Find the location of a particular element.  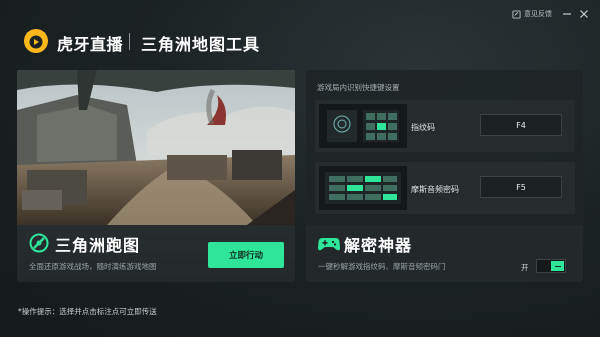

hotkey-label-morse: 摩斯音频密码 is located at coordinates (435, 189).